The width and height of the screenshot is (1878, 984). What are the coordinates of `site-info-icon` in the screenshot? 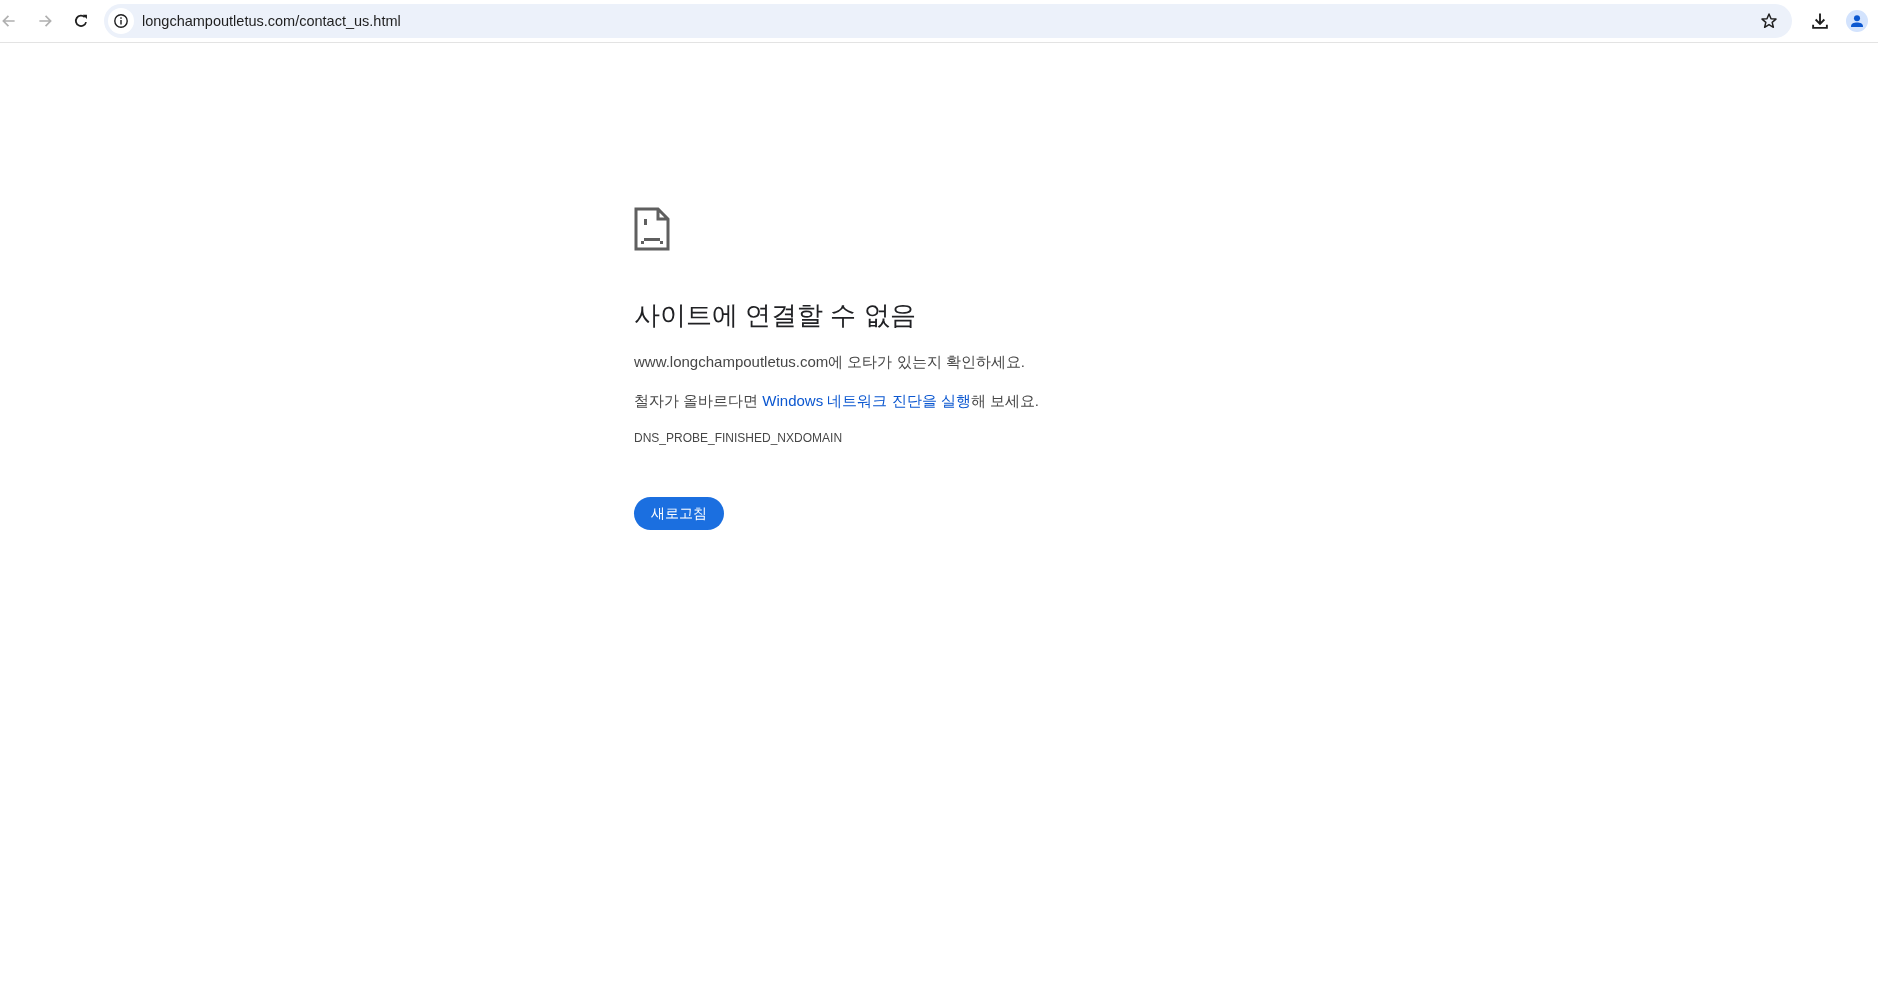 It's located at (121, 21).